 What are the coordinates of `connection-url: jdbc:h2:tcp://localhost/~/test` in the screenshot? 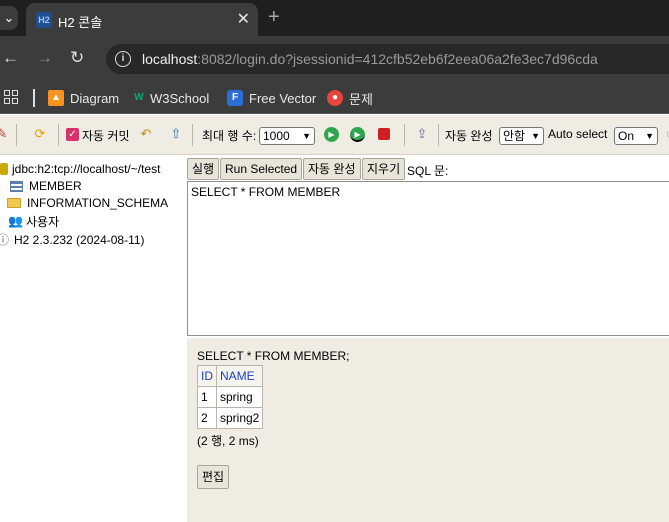 It's located at (86, 169).